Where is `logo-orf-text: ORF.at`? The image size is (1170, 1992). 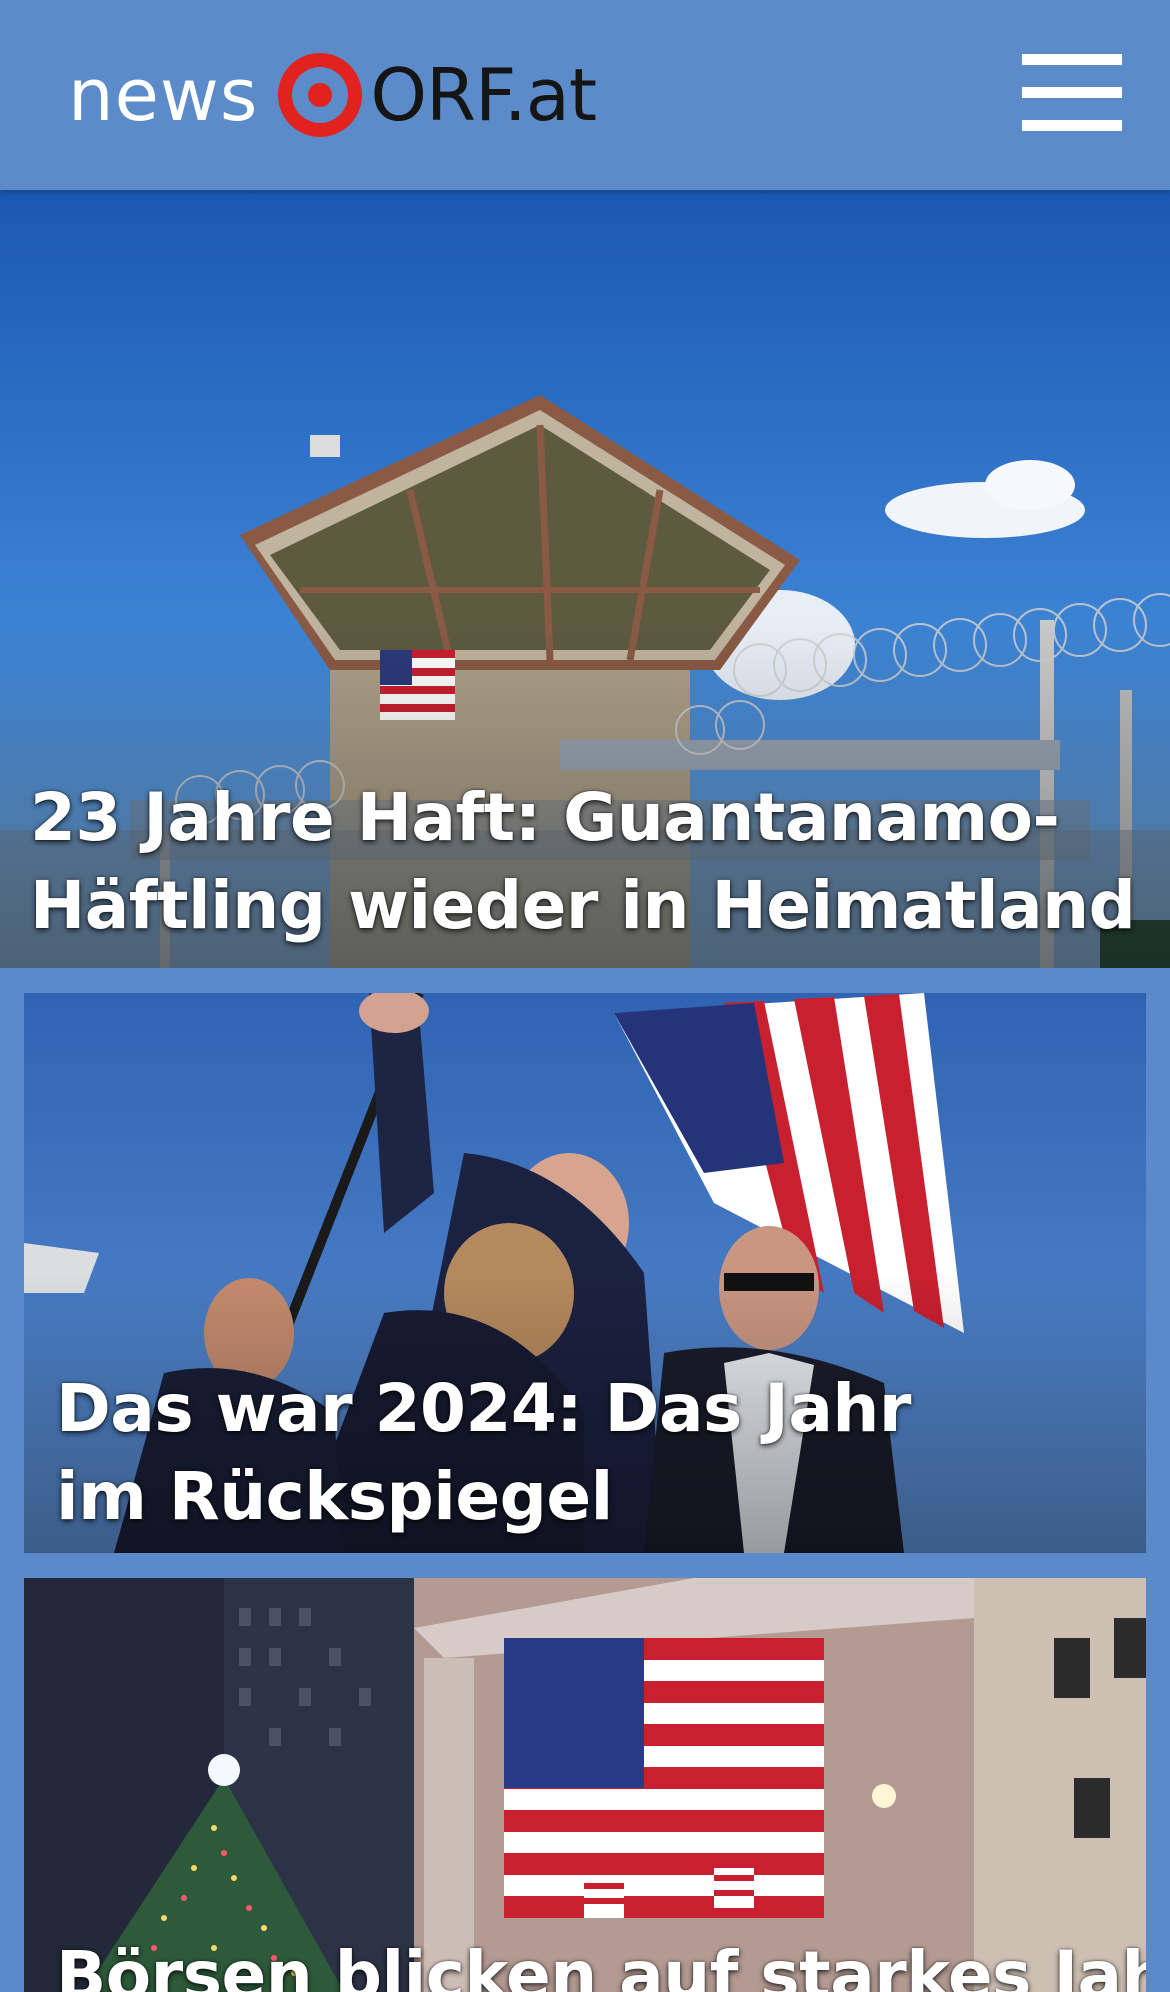 logo-orf-text: ORF.at is located at coordinates (483, 95).